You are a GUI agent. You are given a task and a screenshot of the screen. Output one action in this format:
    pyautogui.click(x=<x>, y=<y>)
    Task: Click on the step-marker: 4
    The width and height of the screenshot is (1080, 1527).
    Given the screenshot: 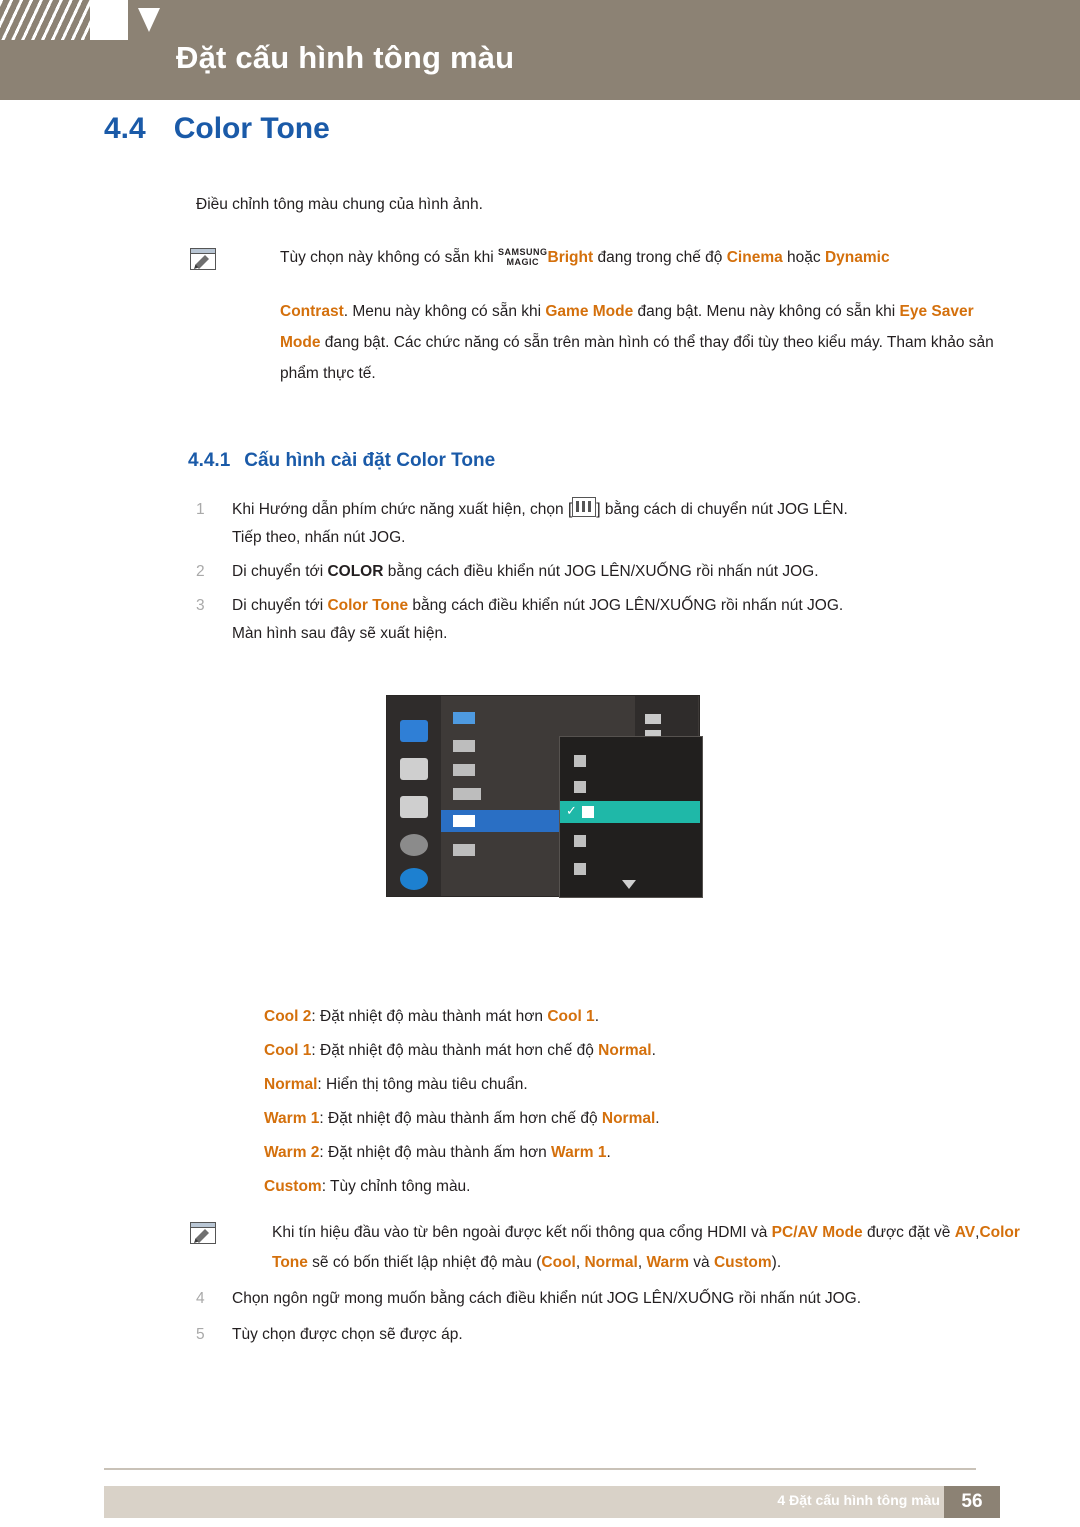 What is the action you would take?
    pyautogui.click(x=200, y=1298)
    